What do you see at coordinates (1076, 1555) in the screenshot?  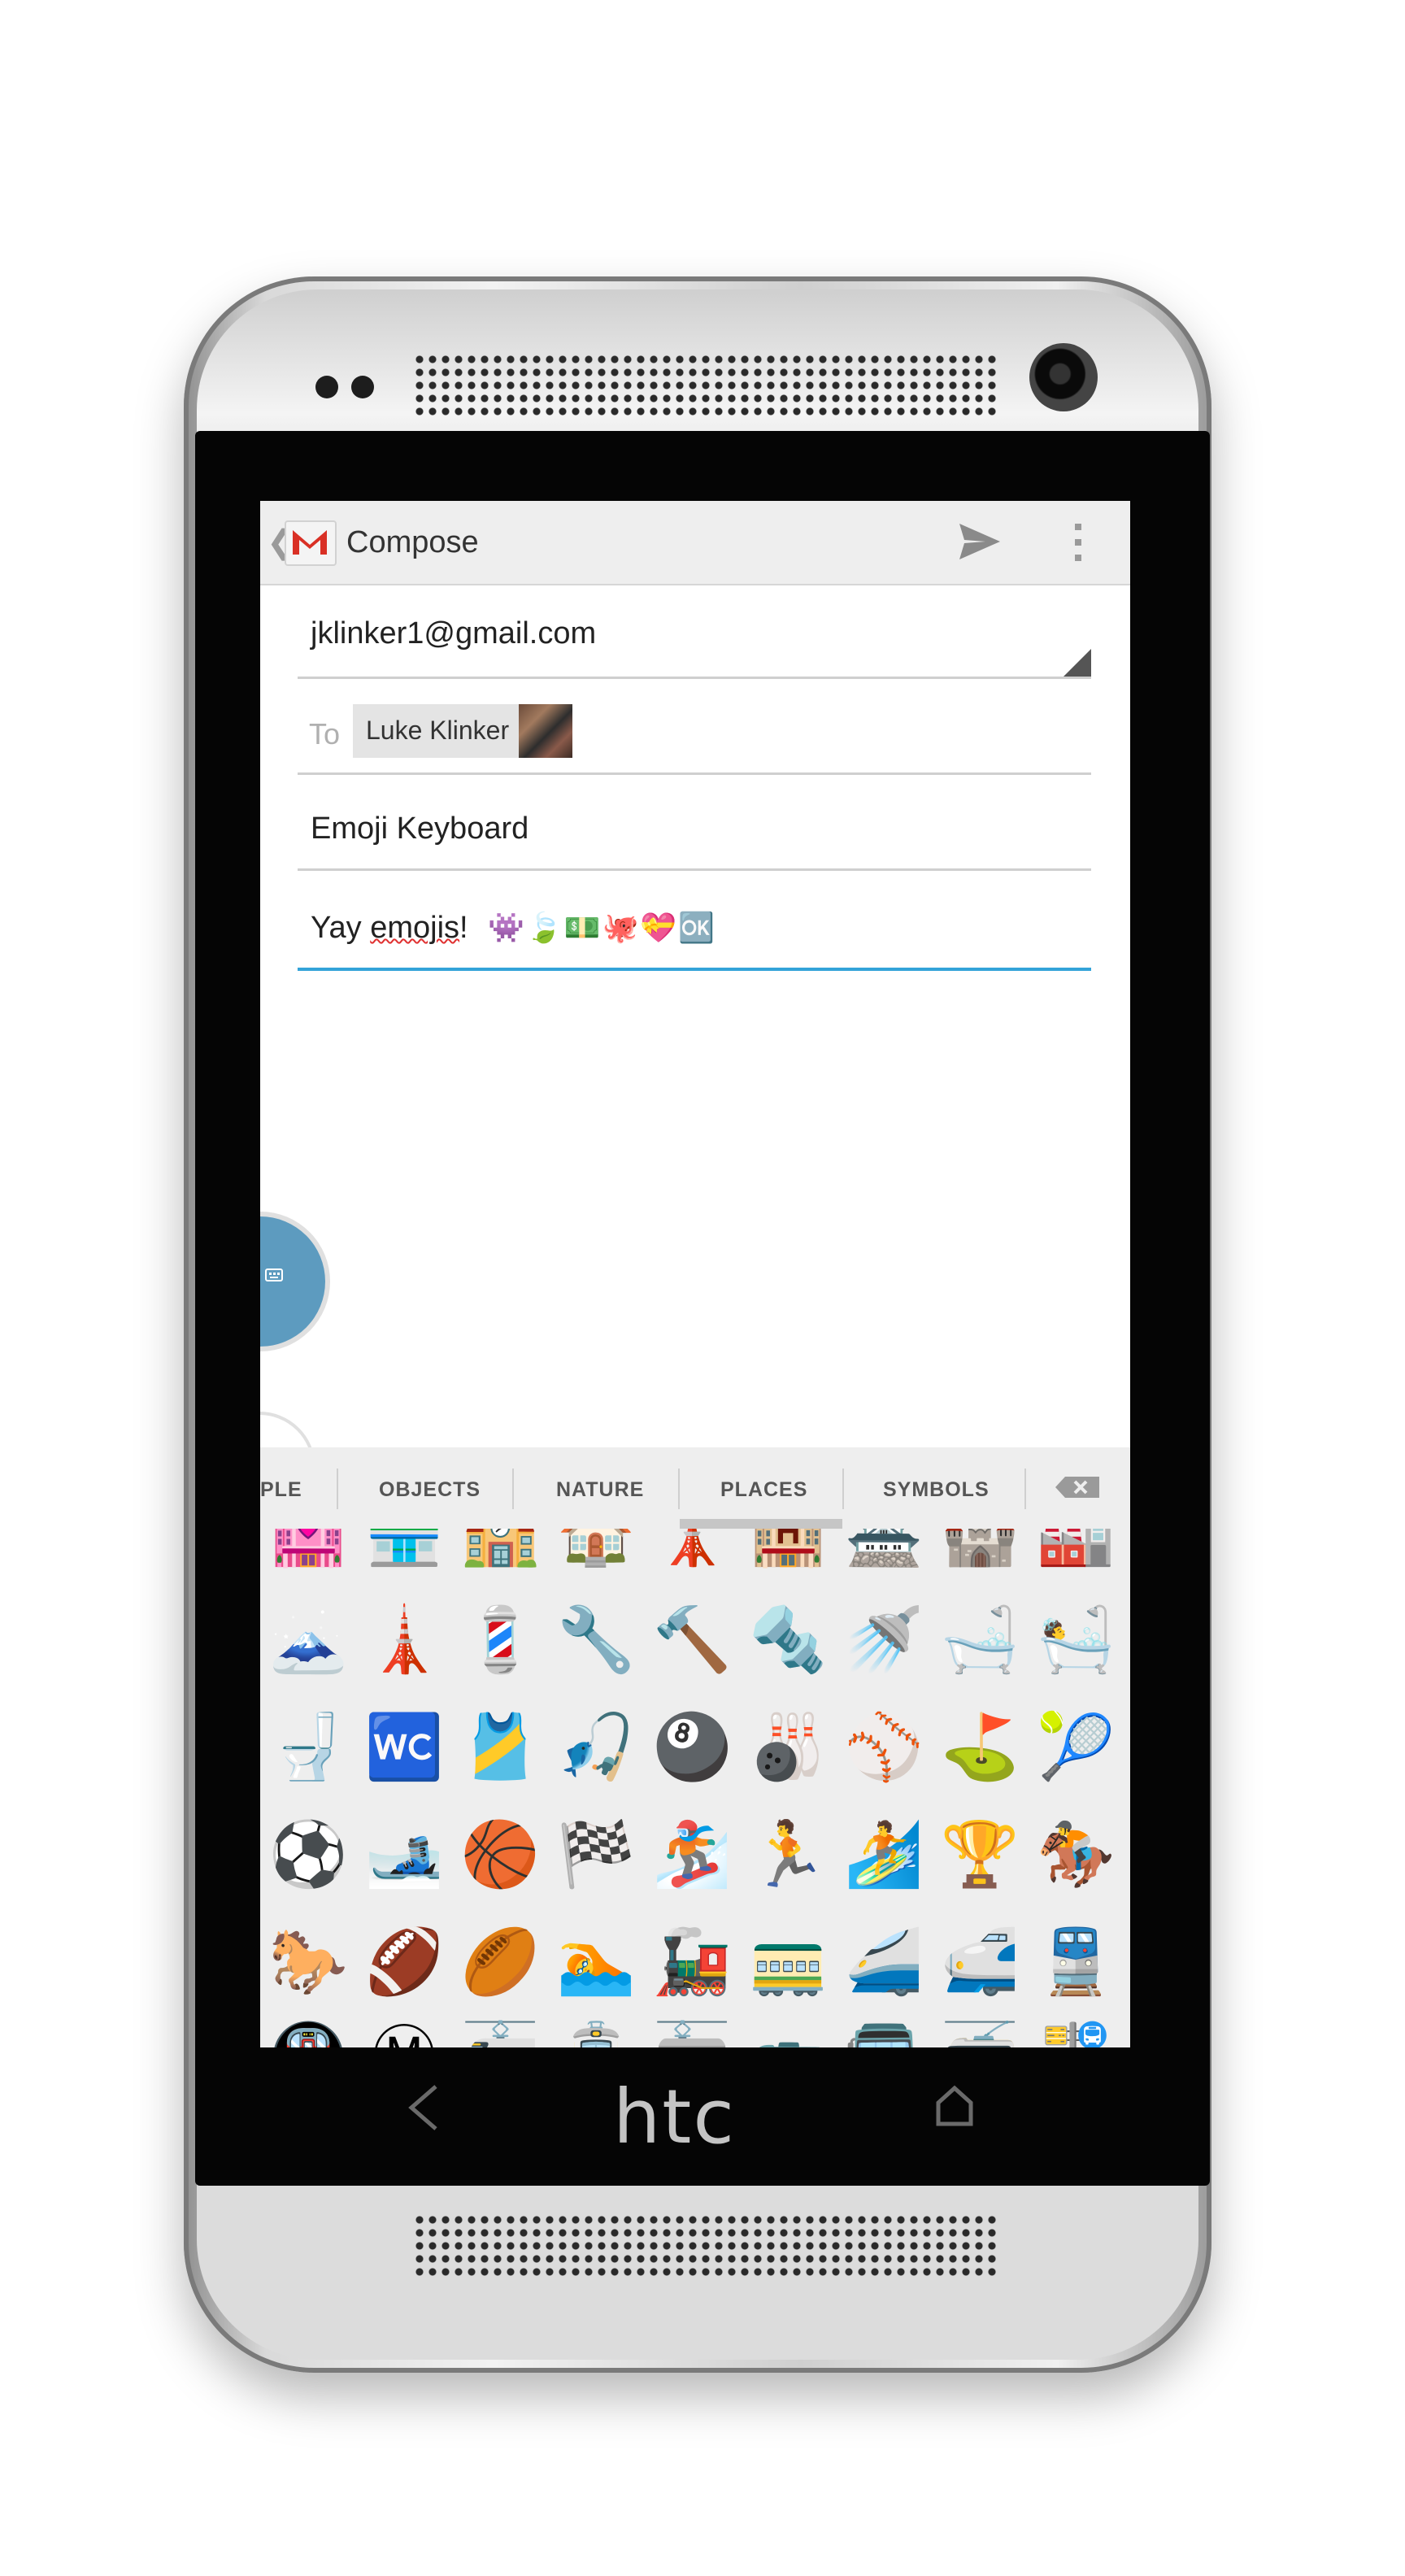 I see `emoji-key: 🏭` at bounding box center [1076, 1555].